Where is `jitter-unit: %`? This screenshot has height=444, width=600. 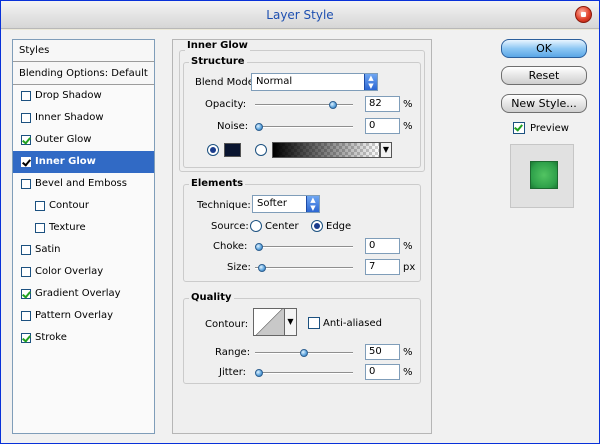
jitter-unit: % is located at coordinates (408, 372).